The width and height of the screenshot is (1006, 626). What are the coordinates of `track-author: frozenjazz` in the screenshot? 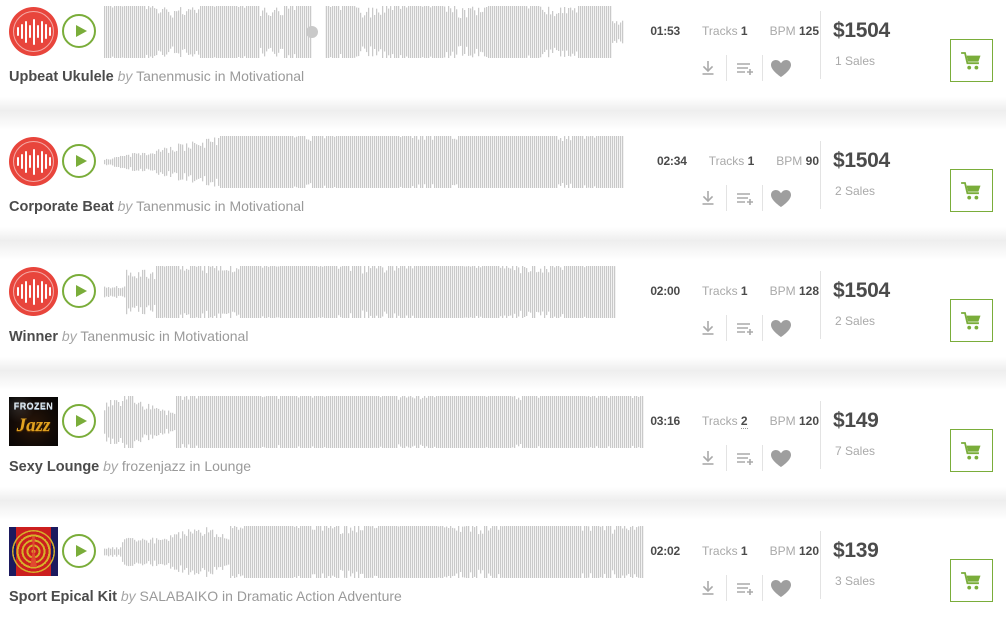 It's located at (154, 466).